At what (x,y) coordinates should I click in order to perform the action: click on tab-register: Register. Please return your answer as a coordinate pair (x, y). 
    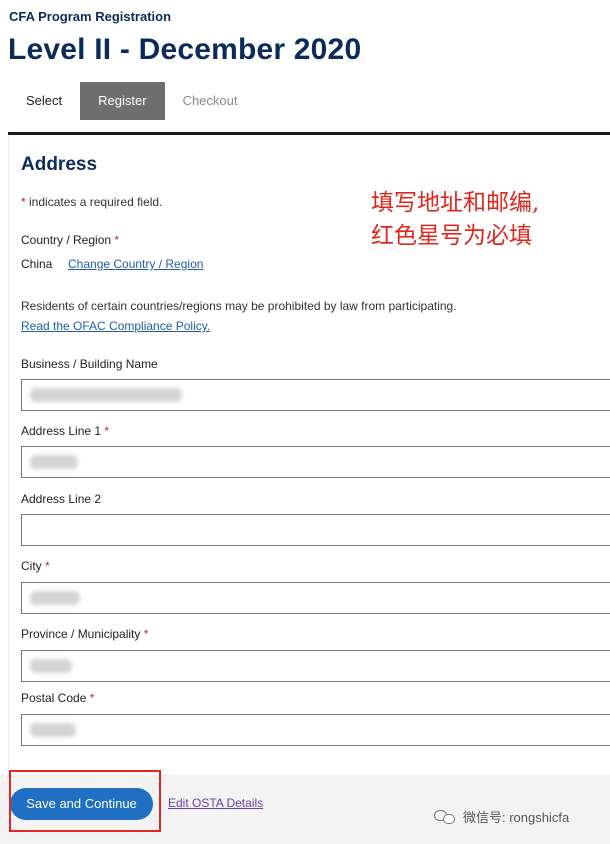
    Looking at the image, I should click on (122, 101).